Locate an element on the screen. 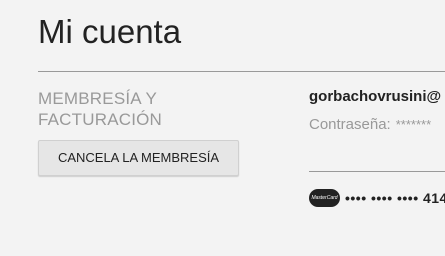 This screenshot has height=256, width=445. card-number: •••• •••• •••• 414 is located at coordinates (395, 198).